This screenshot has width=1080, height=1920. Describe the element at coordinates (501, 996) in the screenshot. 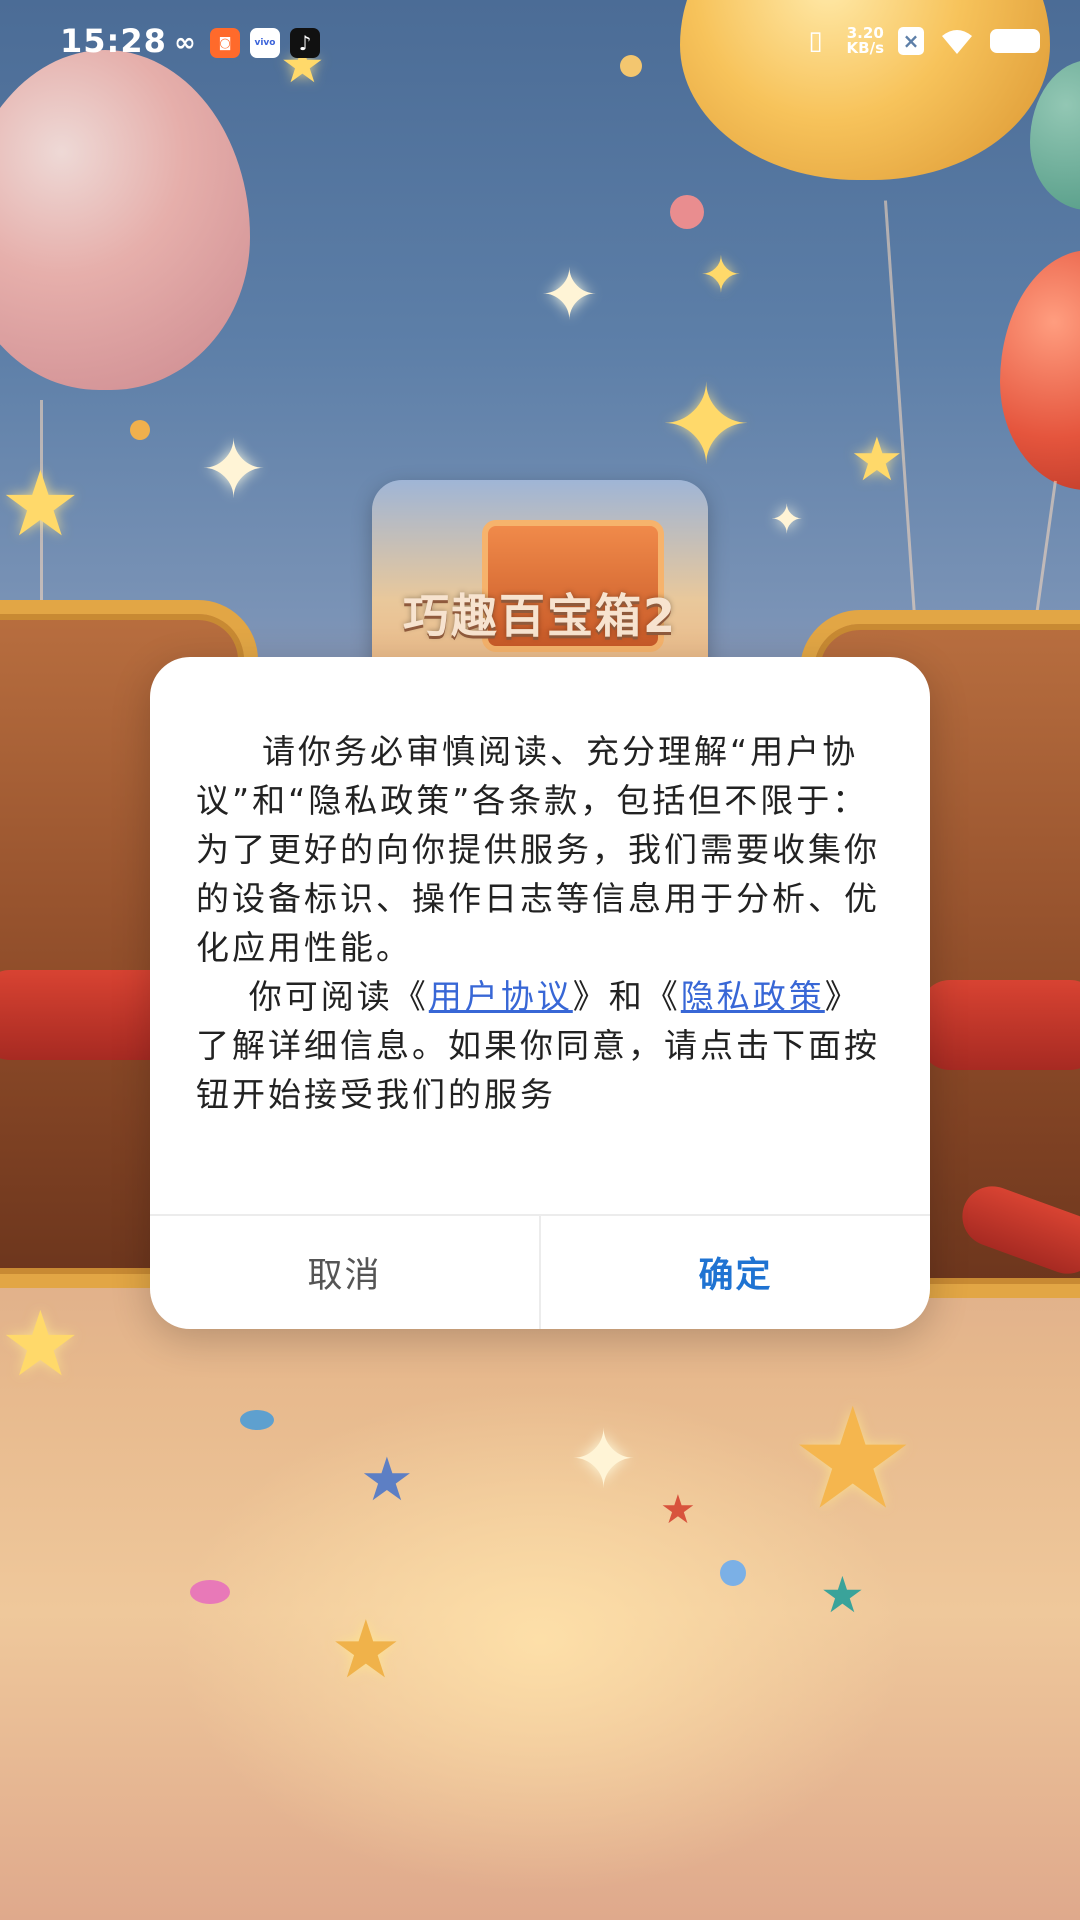

I see `user-agreement-link: 用户协议` at that location.